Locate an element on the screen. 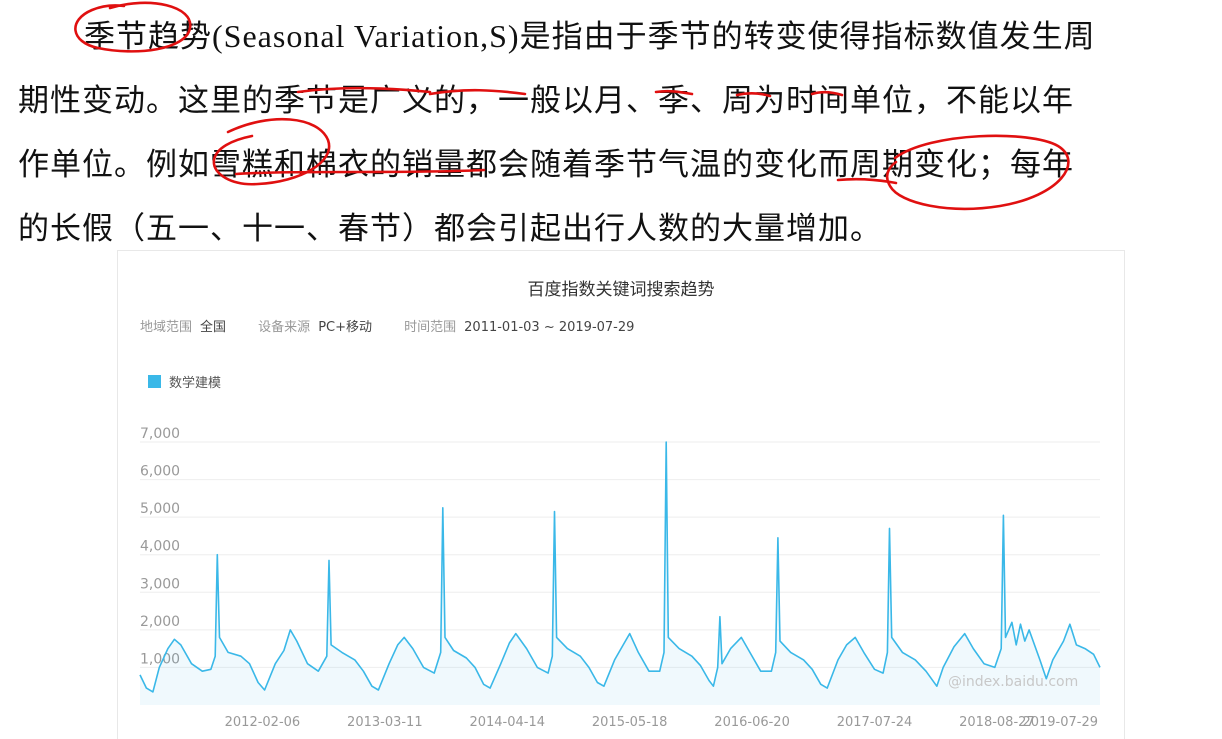 The height and width of the screenshot is (739, 1222). x-tick-label: 2013-03-11 is located at coordinates (385, 722).